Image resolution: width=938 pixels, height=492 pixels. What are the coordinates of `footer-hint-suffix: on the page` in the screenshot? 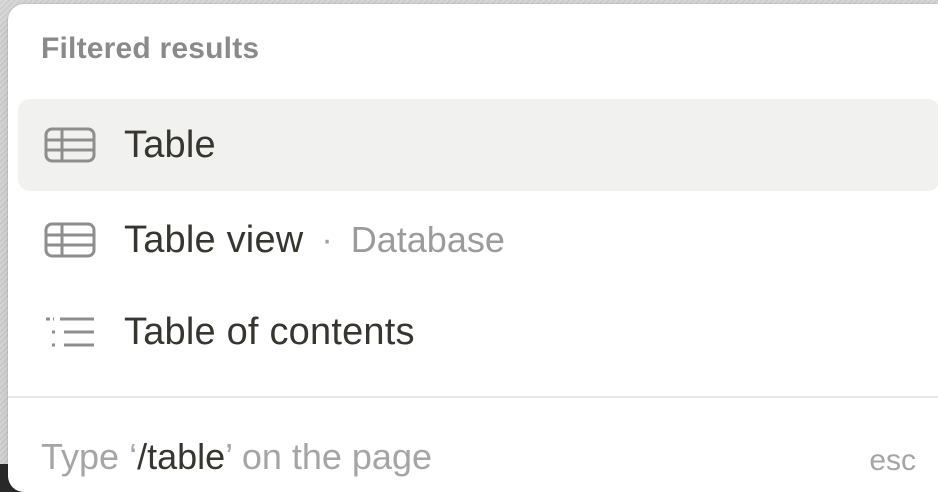 It's located at (331, 456).